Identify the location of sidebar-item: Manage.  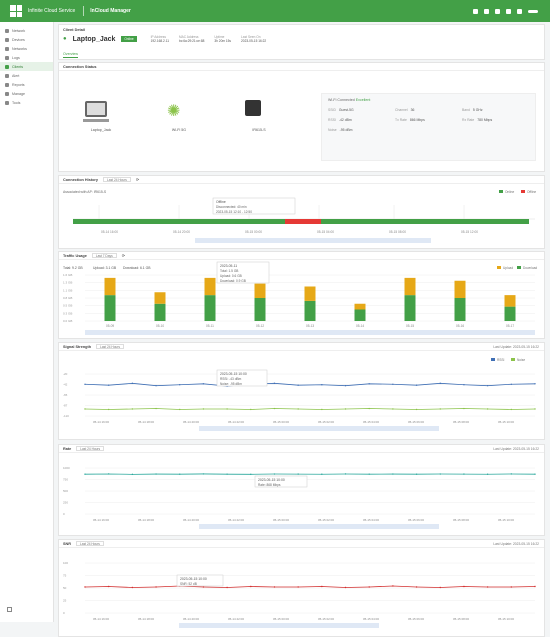
(26, 93).